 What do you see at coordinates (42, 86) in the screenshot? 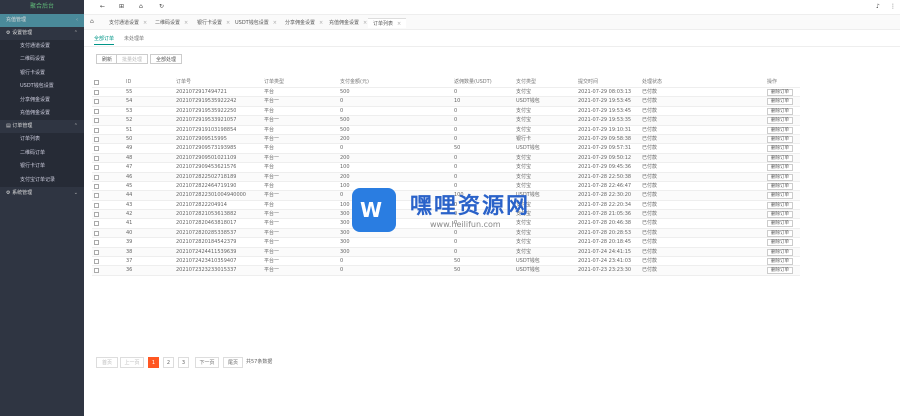
I see `sidebar-item-usdt: USDT钱包设置` at bounding box center [42, 86].